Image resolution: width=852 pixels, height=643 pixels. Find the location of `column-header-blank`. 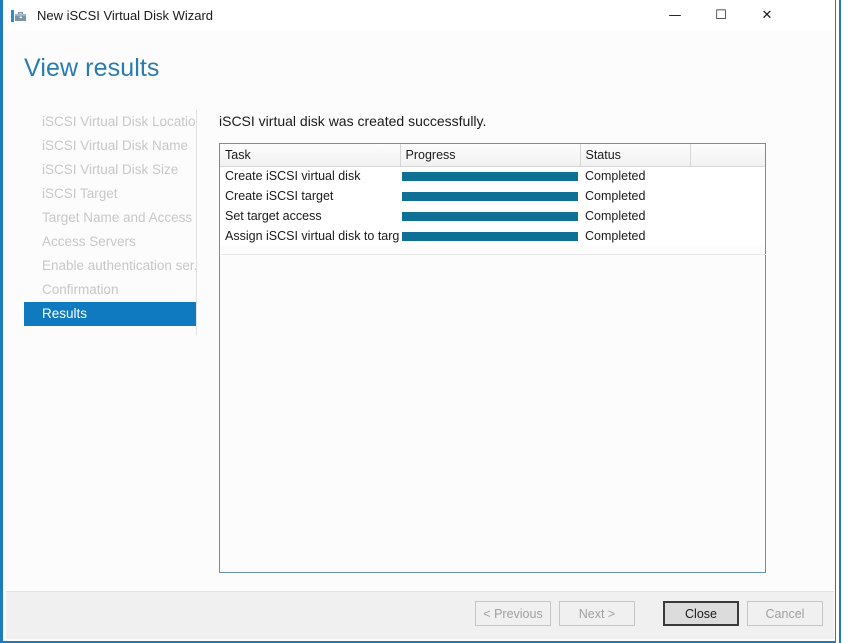

column-header-blank is located at coordinates (727, 155).